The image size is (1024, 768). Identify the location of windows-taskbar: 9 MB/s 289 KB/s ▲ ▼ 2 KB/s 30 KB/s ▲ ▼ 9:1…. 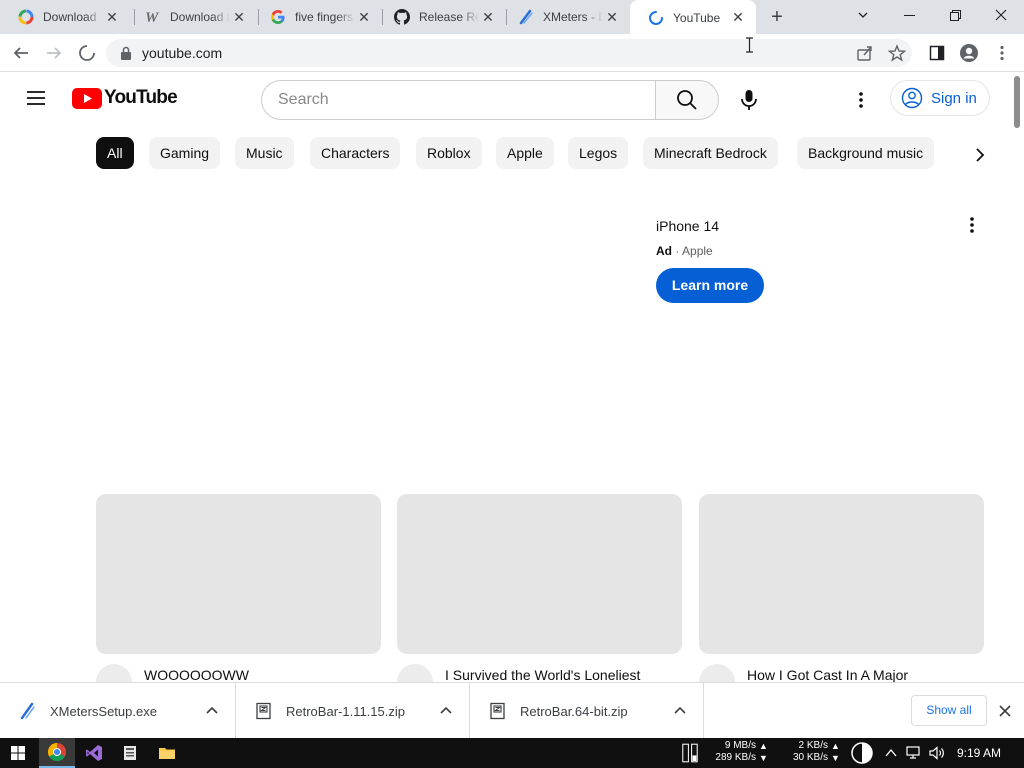
(512, 753).